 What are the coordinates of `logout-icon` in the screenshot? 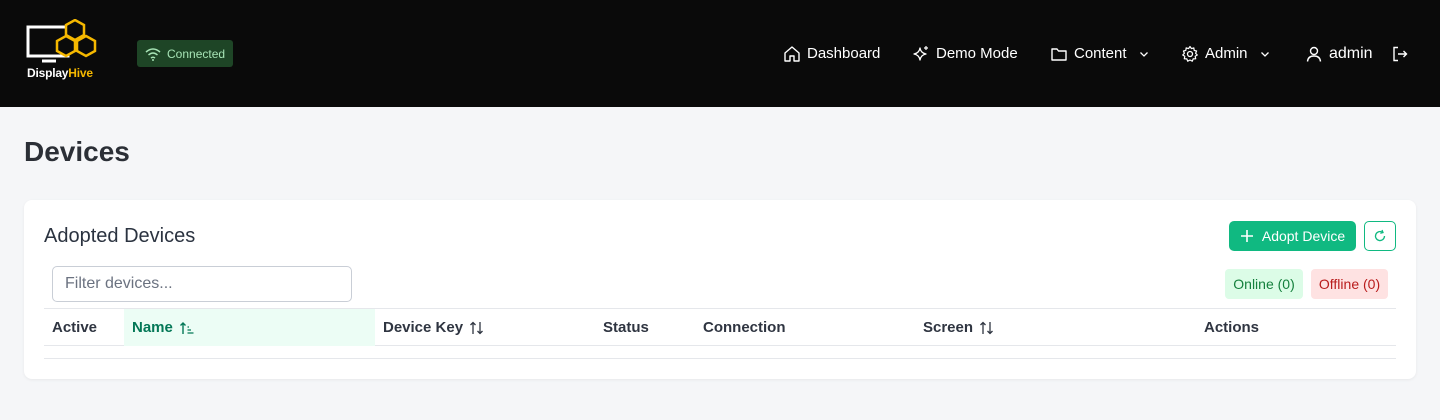 It's located at (1400, 53).